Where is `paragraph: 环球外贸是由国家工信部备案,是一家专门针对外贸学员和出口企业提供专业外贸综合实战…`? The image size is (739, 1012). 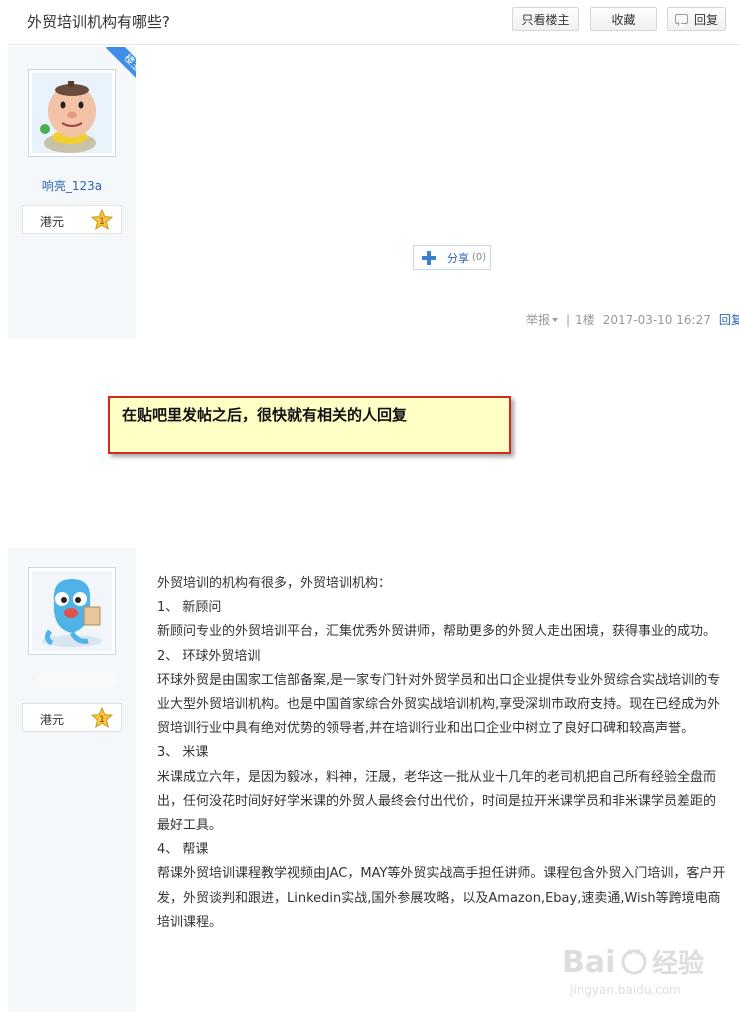
paragraph: 环球外贸是由国家工信部备案,是一家专门针对外贸学员和出口企业提供专业外贸综合实战… is located at coordinates (439, 704).